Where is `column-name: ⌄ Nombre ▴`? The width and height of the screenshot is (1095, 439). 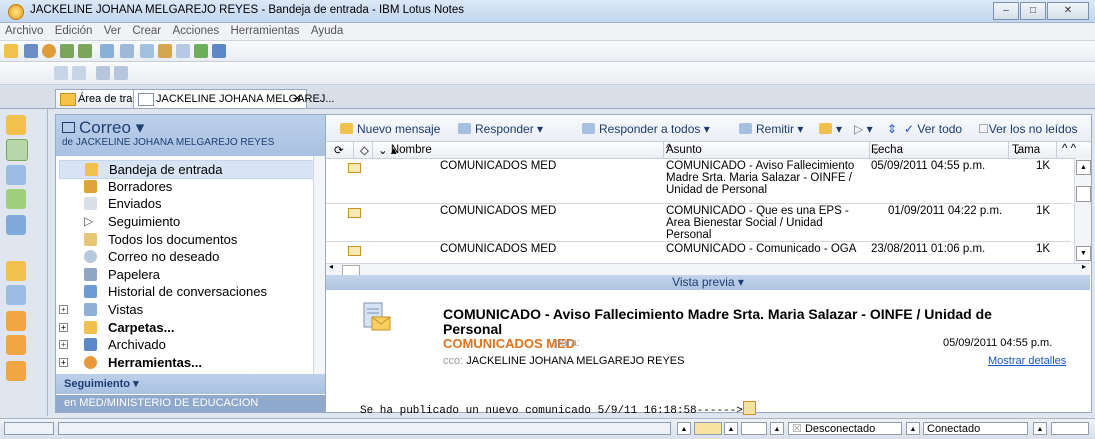 column-name: ⌄ Nombre ▴ is located at coordinates (405, 150).